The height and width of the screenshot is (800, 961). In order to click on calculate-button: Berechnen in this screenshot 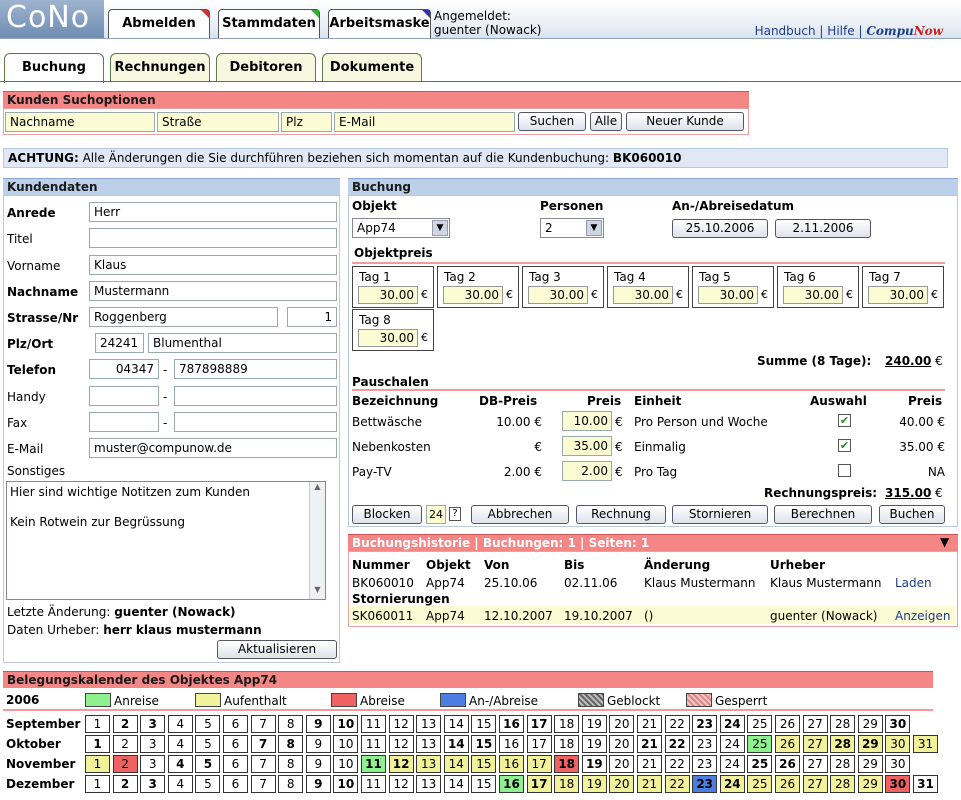, I will do `click(823, 514)`.